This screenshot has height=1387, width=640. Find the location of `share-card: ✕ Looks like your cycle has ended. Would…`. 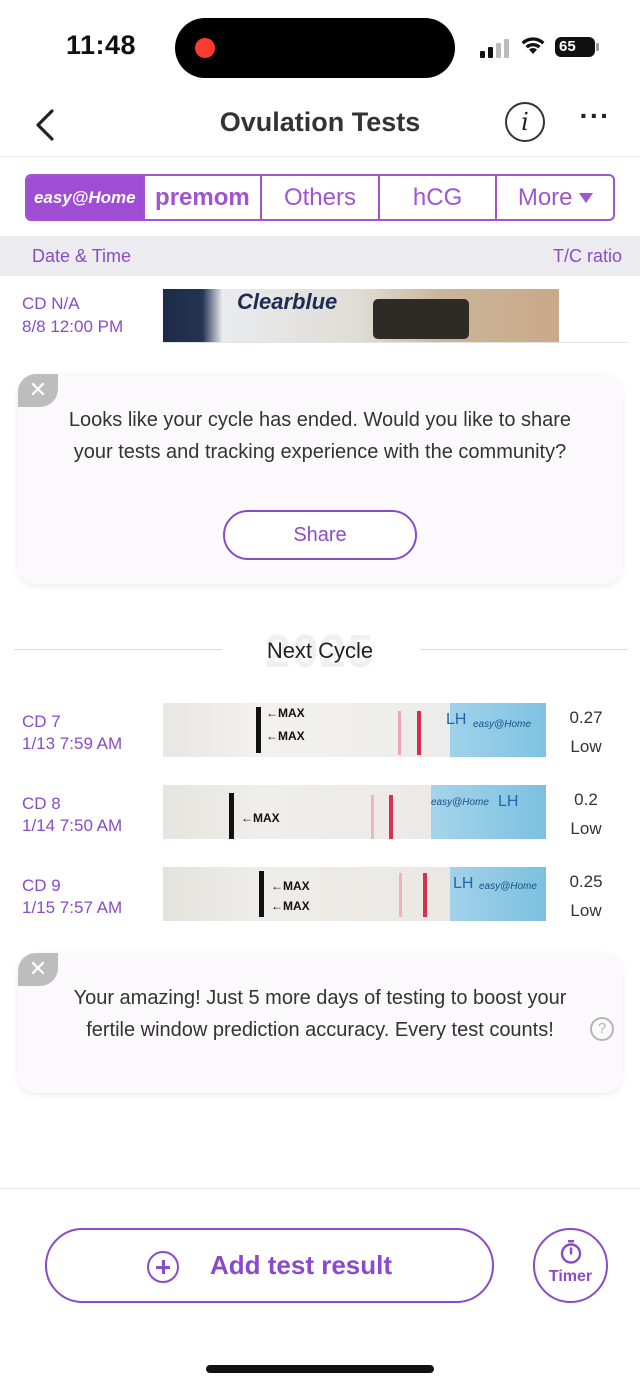

share-card: ✕ Looks like your cycle has ended. Would… is located at coordinates (320, 479).